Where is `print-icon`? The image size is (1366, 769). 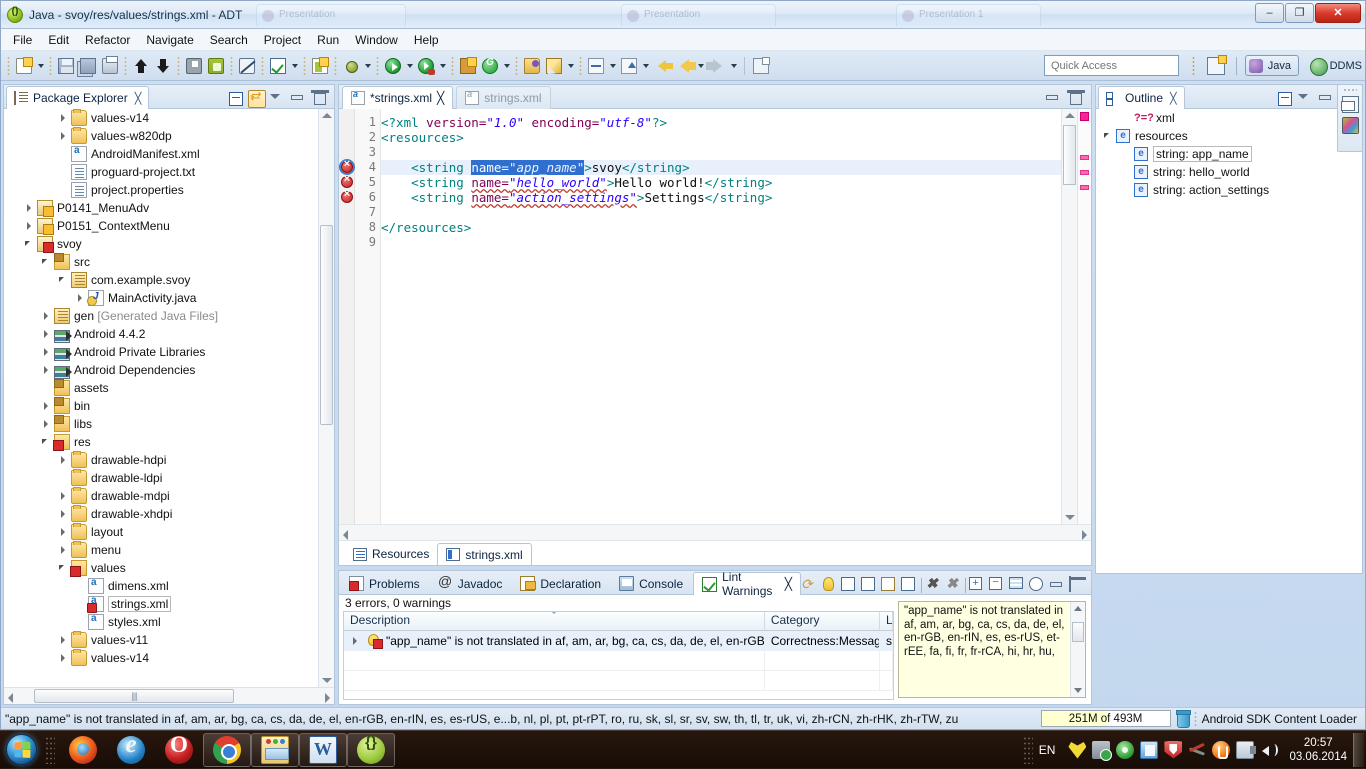 print-icon is located at coordinates (110, 66).